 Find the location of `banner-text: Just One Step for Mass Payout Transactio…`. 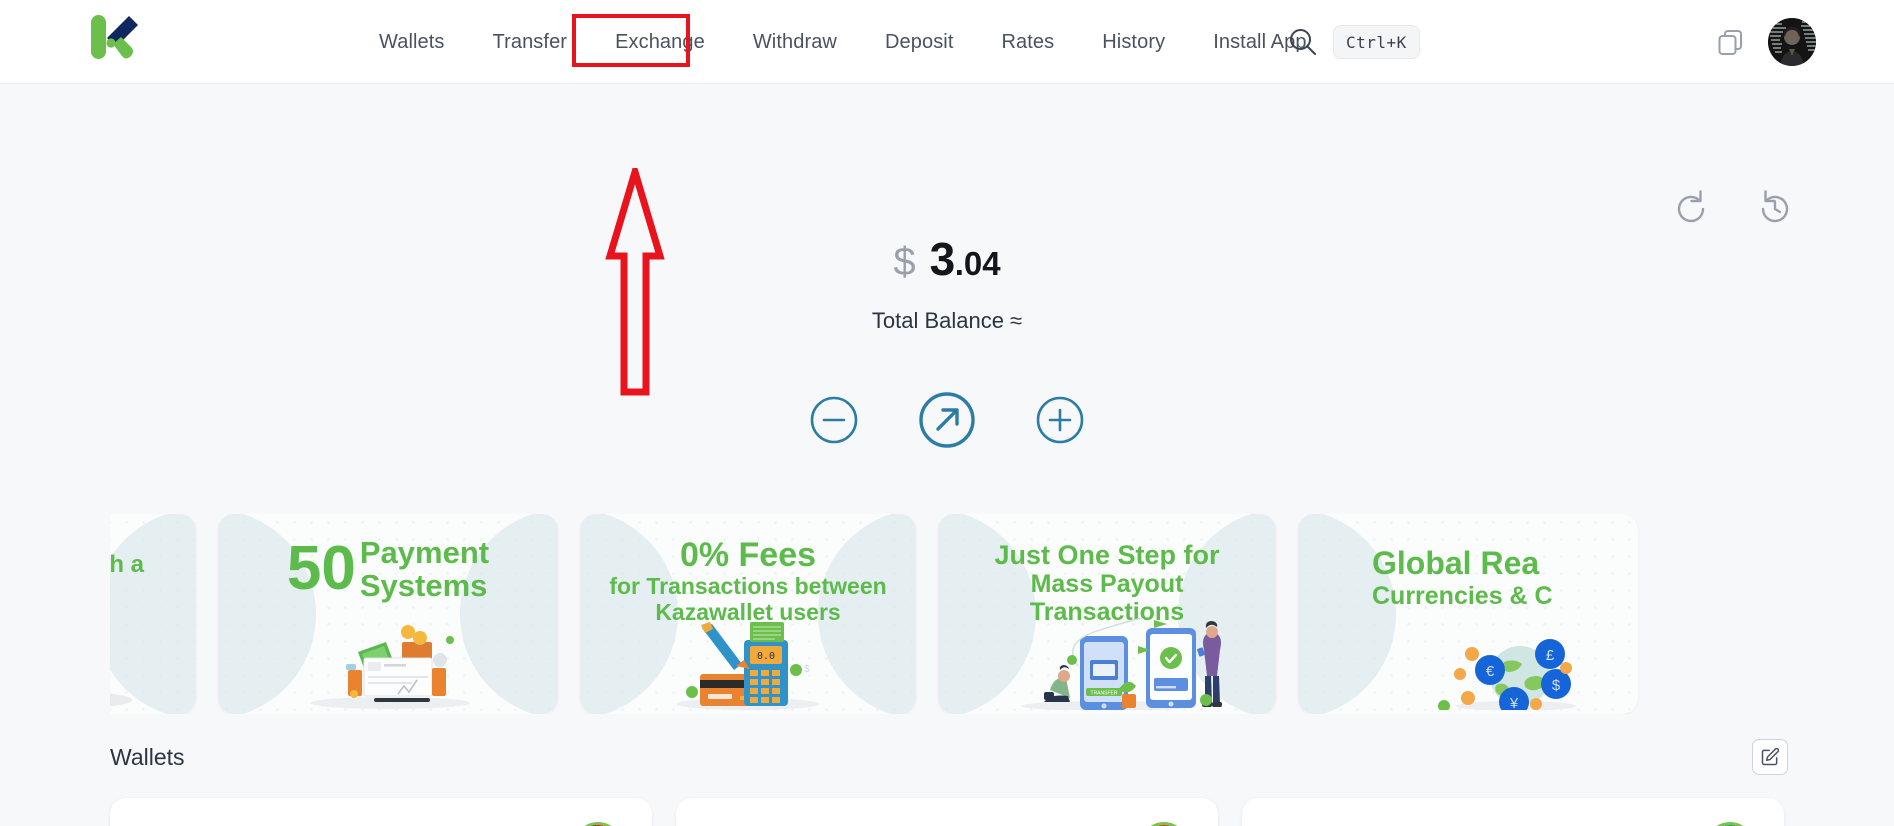

banner-text: Just One Step for Mass Payout Transactio… is located at coordinates (1107, 583).